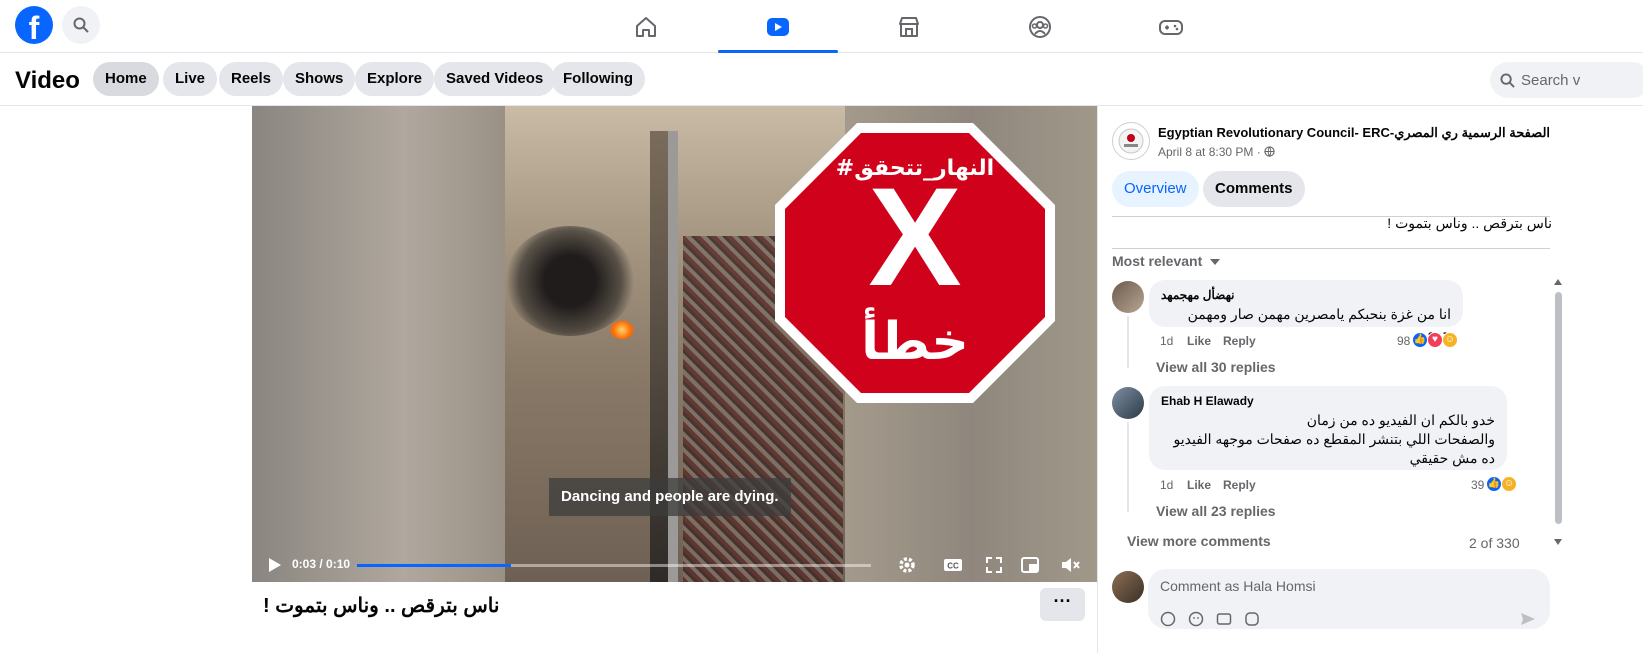 The height and width of the screenshot is (653, 1643). What do you see at coordinates (1215, 262) in the screenshot?
I see `chevron-down-icon` at bounding box center [1215, 262].